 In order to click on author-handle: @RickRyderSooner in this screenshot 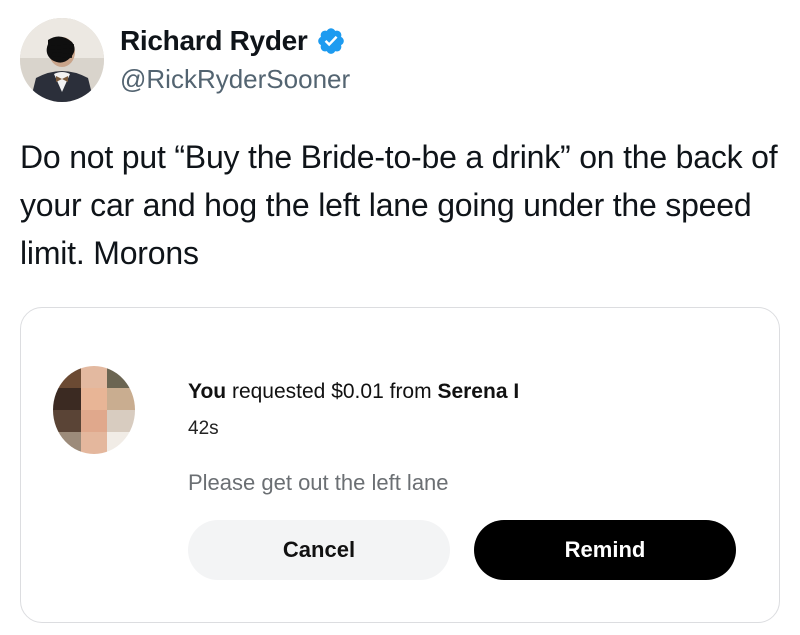, I will do `click(235, 79)`.